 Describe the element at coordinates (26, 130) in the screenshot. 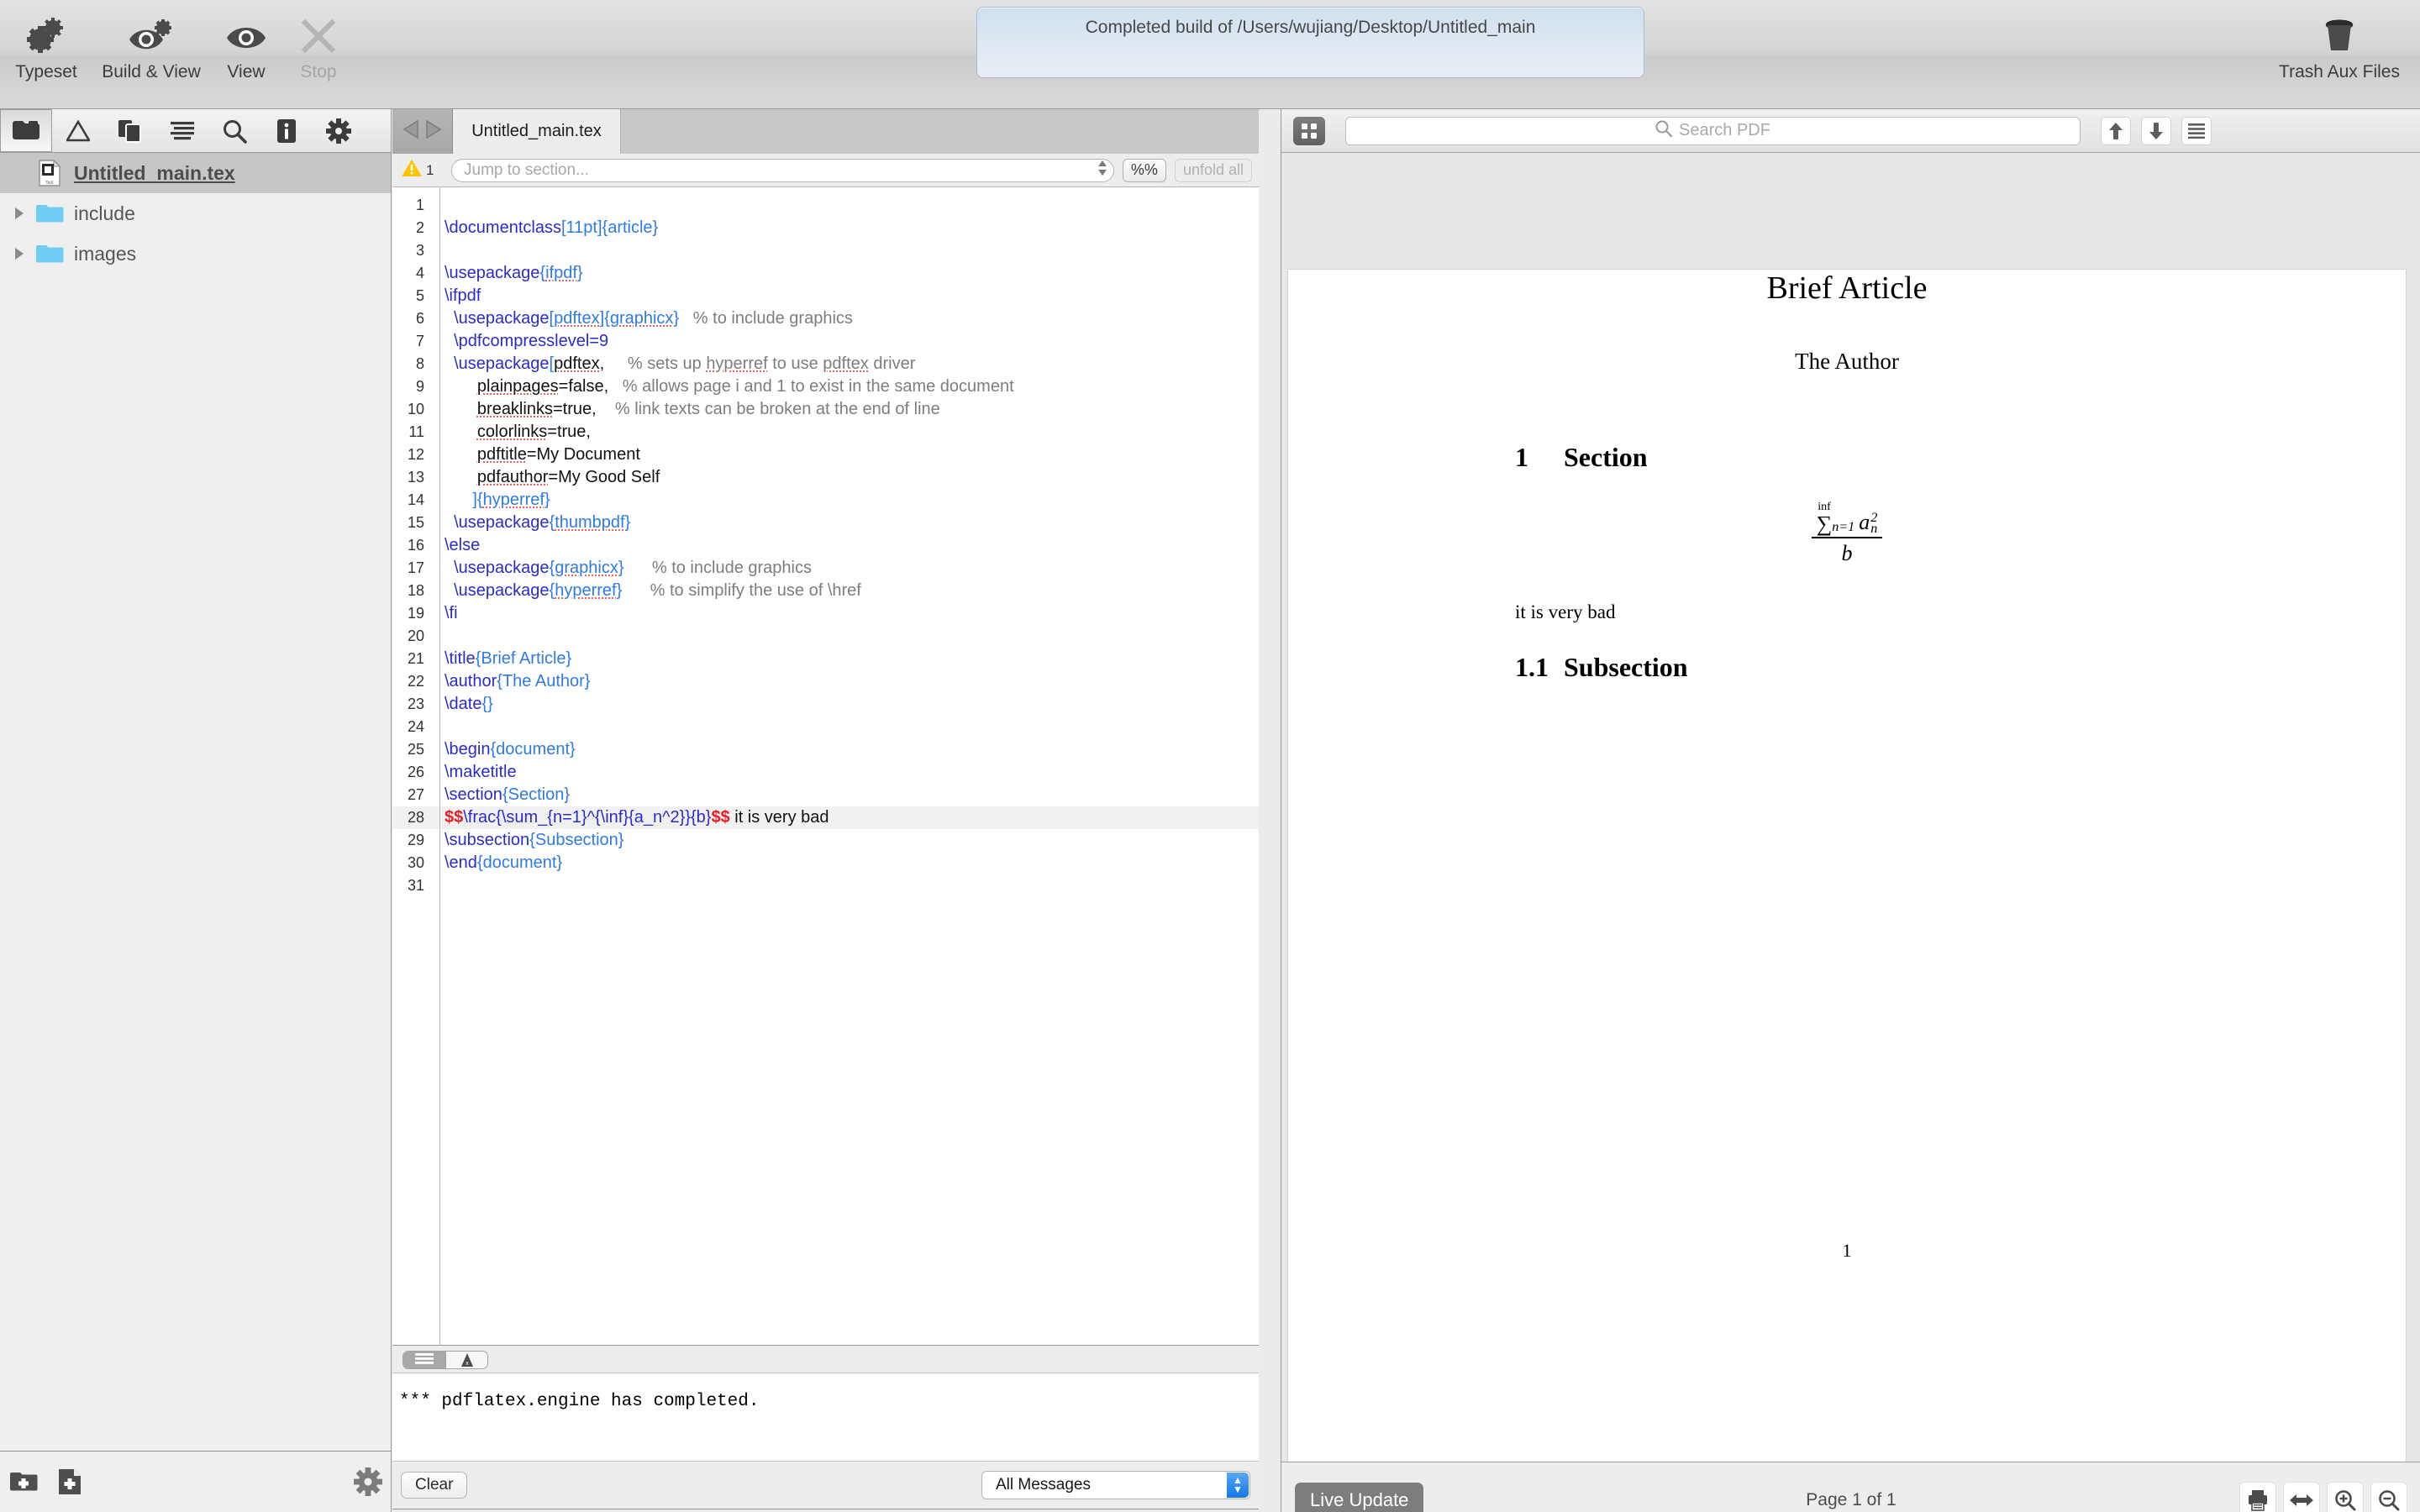

I see `folder-icon` at that location.